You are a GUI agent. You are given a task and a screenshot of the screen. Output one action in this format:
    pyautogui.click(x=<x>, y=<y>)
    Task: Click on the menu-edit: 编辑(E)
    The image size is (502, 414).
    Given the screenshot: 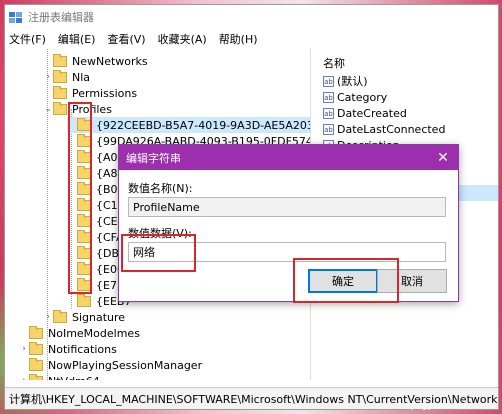 What is the action you would take?
    pyautogui.click(x=77, y=39)
    